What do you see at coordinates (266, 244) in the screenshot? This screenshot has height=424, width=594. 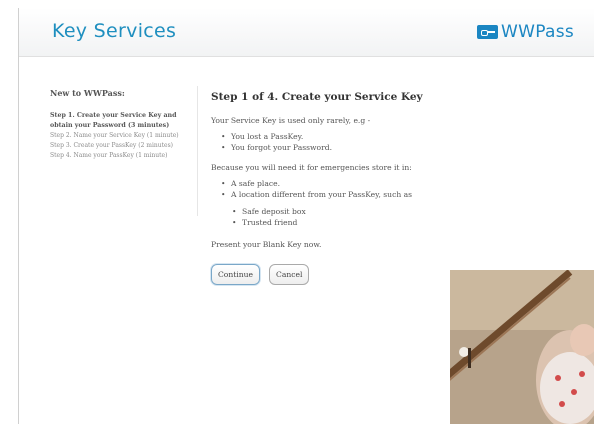 I see `prompt-text: Present your Blank Key now.` at bounding box center [266, 244].